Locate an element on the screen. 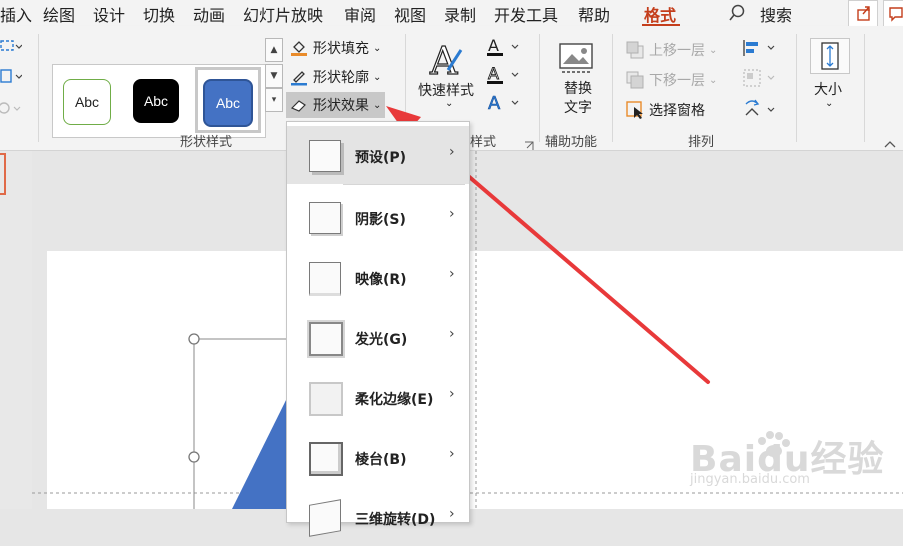  menu-item-3d-rotation: 三维旋转(D) › is located at coordinates (378, 517).